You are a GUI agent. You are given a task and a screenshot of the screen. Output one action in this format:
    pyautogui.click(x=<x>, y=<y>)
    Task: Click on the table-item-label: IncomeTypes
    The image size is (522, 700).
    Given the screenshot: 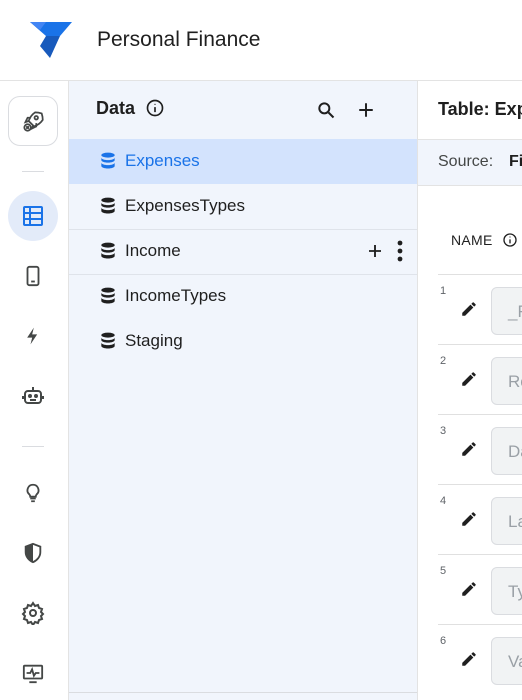 What is the action you would take?
    pyautogui.click(x=176, y=295)
    